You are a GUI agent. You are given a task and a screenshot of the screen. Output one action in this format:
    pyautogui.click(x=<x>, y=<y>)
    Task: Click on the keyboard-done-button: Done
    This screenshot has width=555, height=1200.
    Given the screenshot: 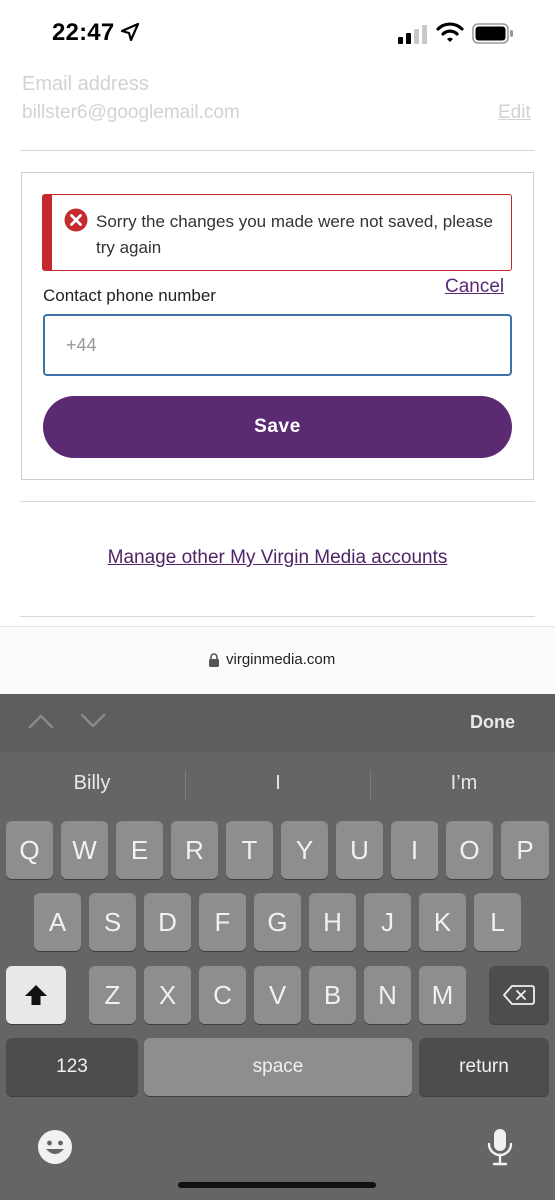 What is the action you would take?
    pyautogui.click(x=492, y=722)
    